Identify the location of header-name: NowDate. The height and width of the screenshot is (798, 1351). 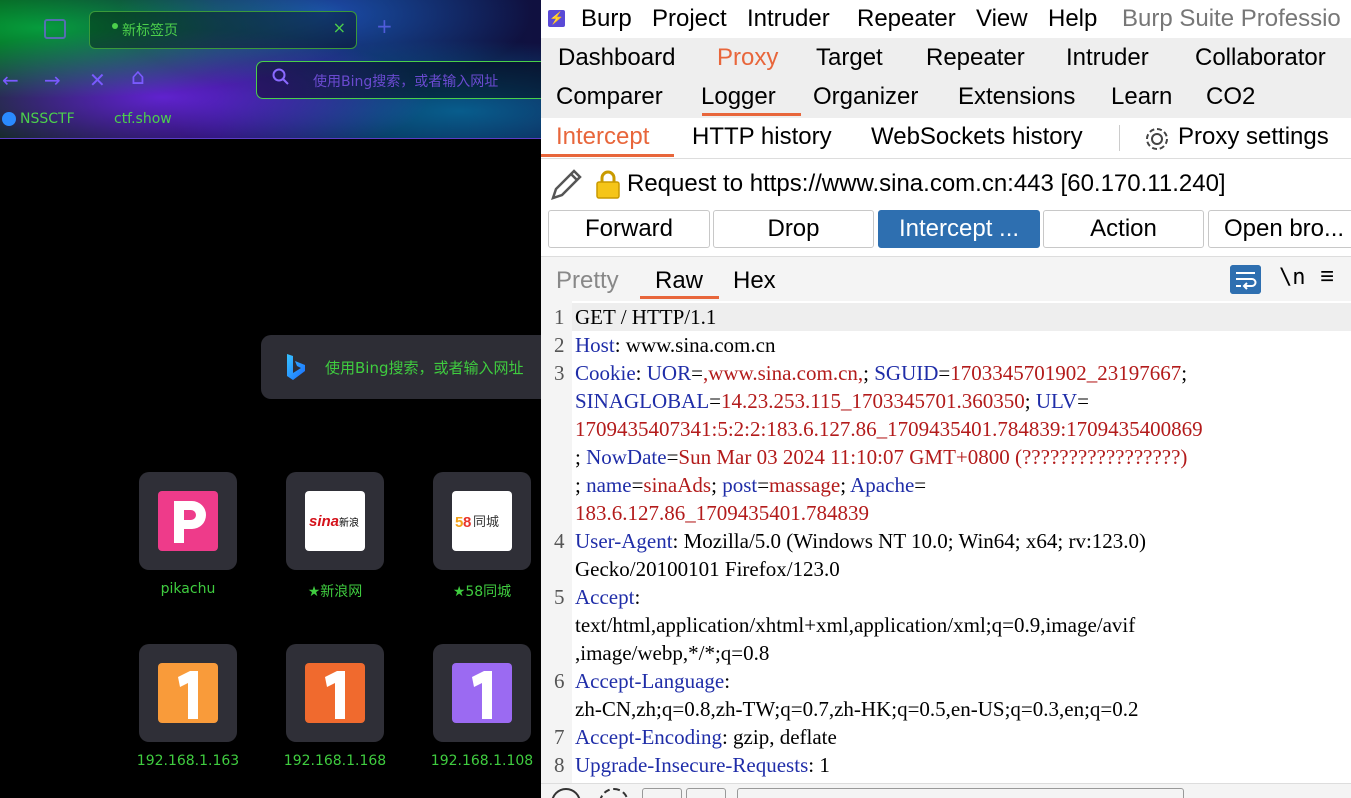
(626, 457).